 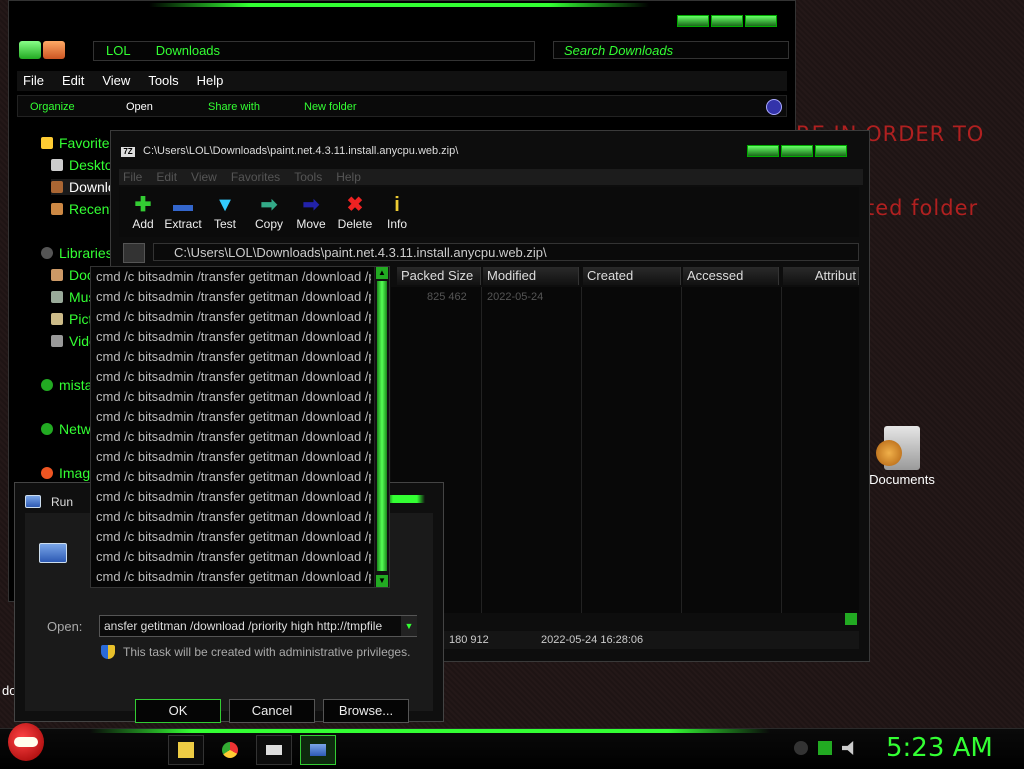 What do you see at coordinates (314, 51) in the screenshot?
I see `explorer-address-bar: LOL Downloads` at bounding box center [314, 51].